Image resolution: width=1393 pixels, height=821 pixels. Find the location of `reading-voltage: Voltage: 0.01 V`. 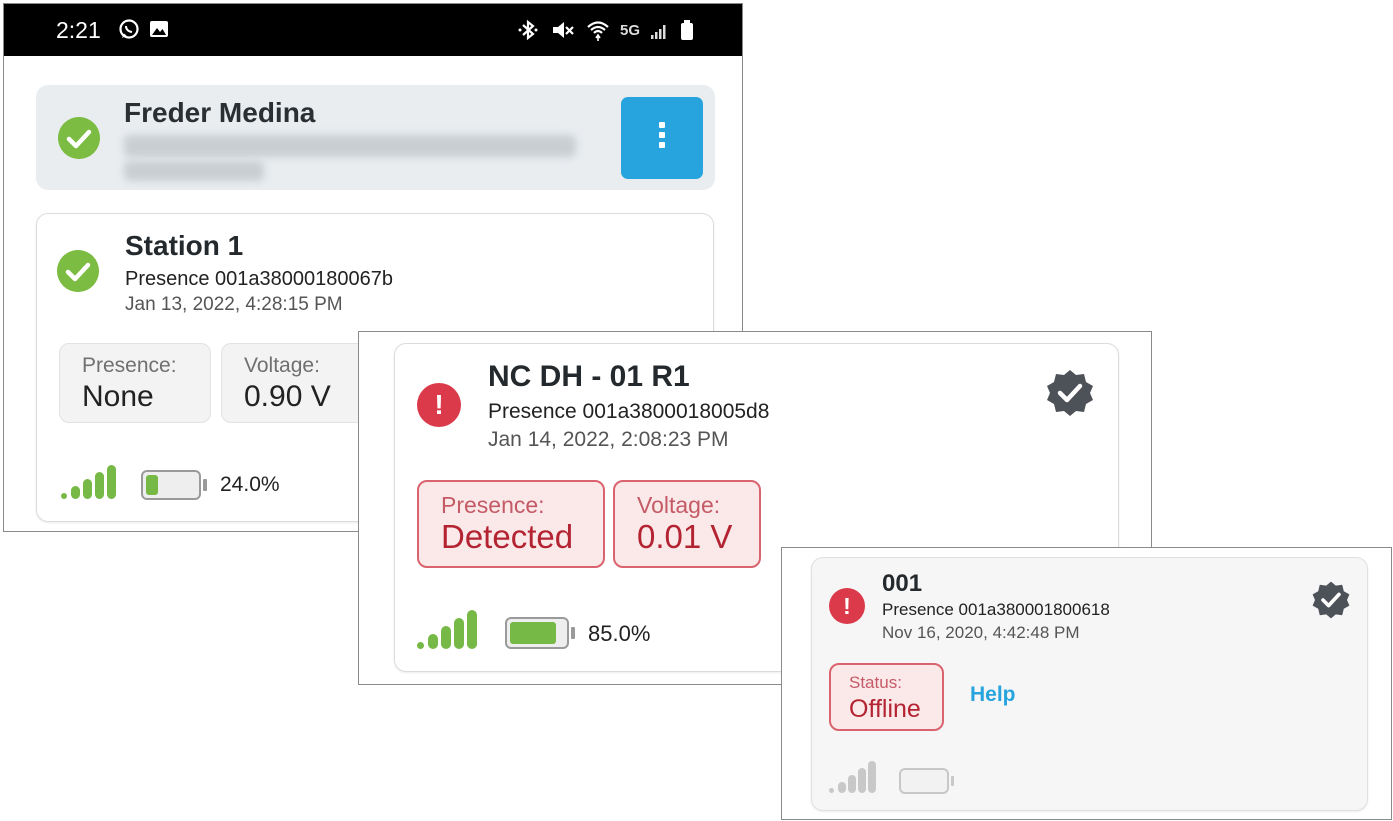

reading-voltage: Voltage: 0.01 V is located at coordinates (687, 524).